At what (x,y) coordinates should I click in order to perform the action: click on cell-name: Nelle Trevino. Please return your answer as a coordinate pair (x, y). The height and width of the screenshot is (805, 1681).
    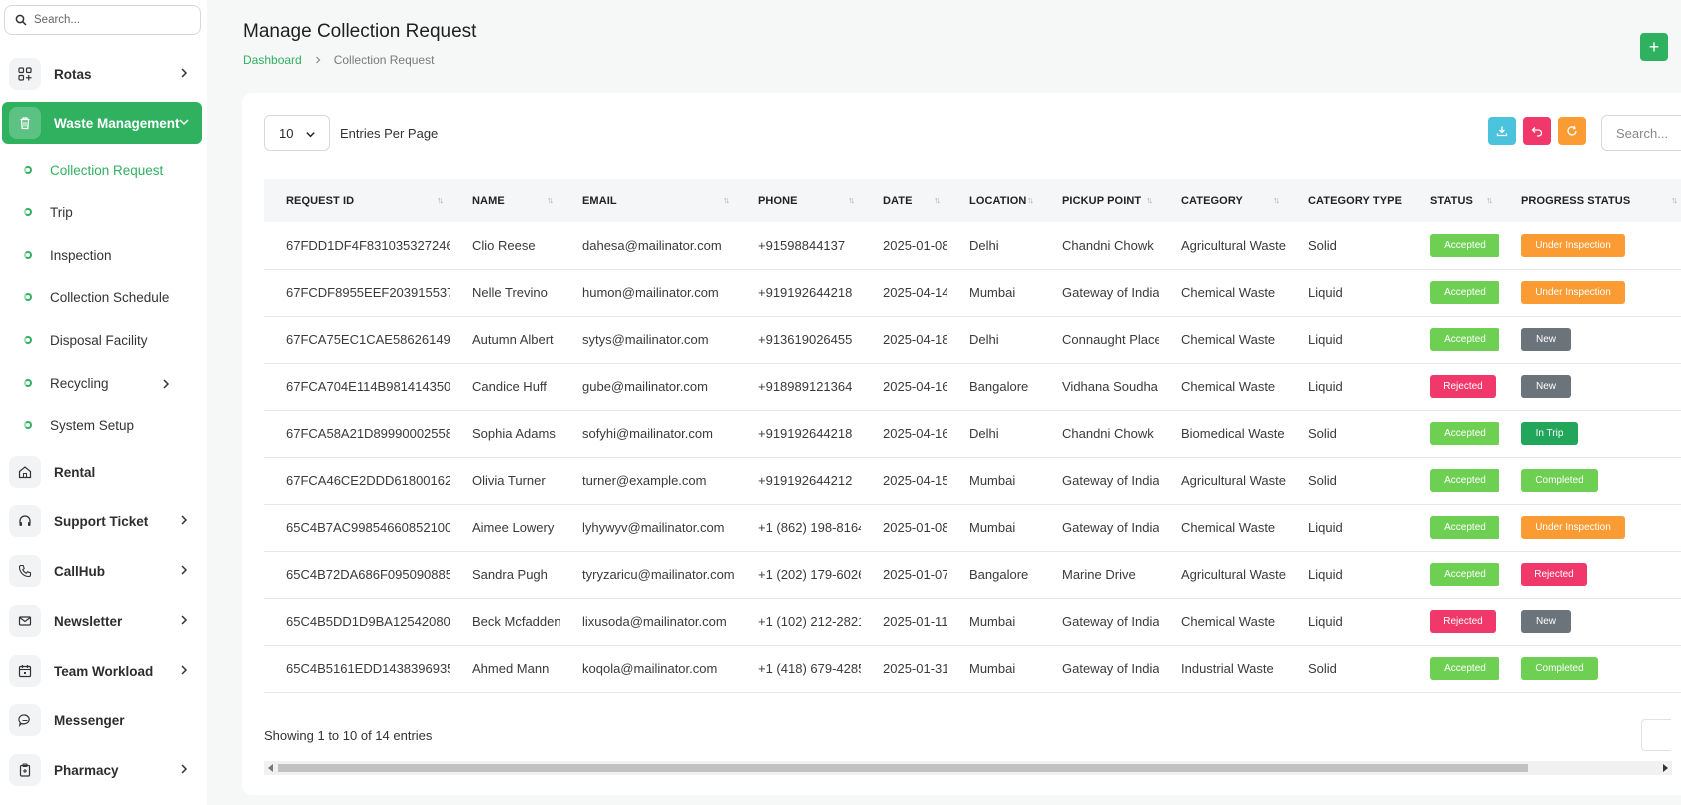
    Looking at the image, I should click on (510, 292).